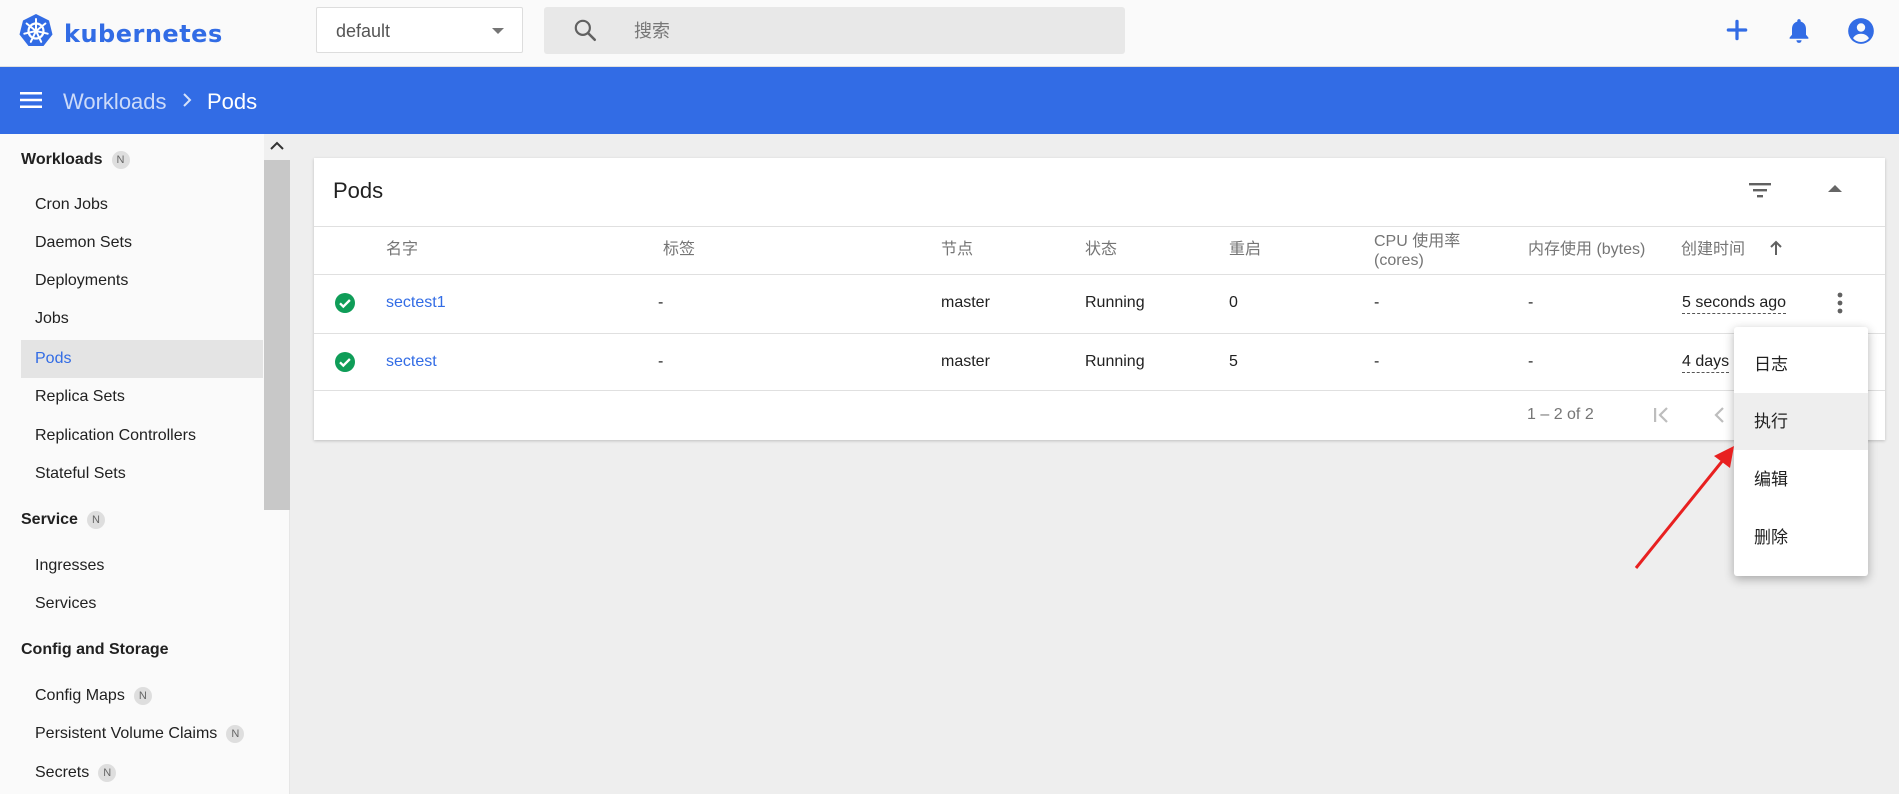 The height and width of the screenshot is (794, 1899). Describe the element at coordinates (1713, 249) in the screenshot. I see `column-header-created: 创建时间` at that location.